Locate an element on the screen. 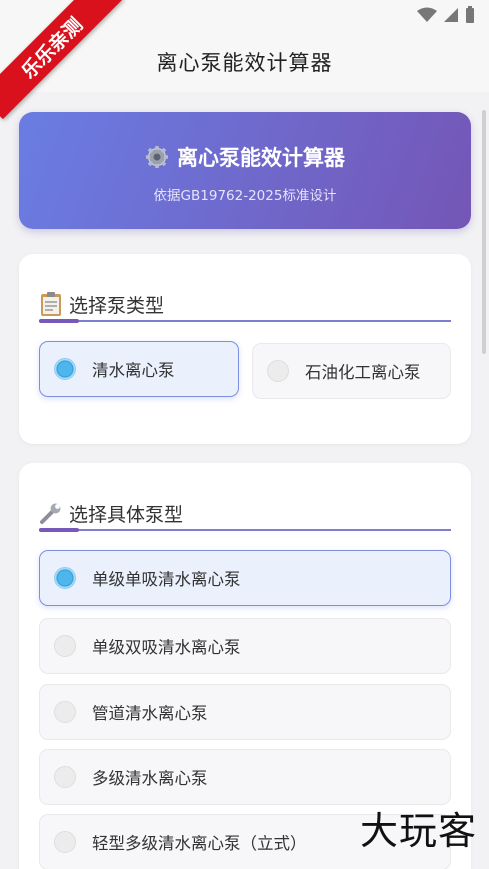 This screenshot has width=489, height=869. clipboard-icon is located at coordinates (51, 304).